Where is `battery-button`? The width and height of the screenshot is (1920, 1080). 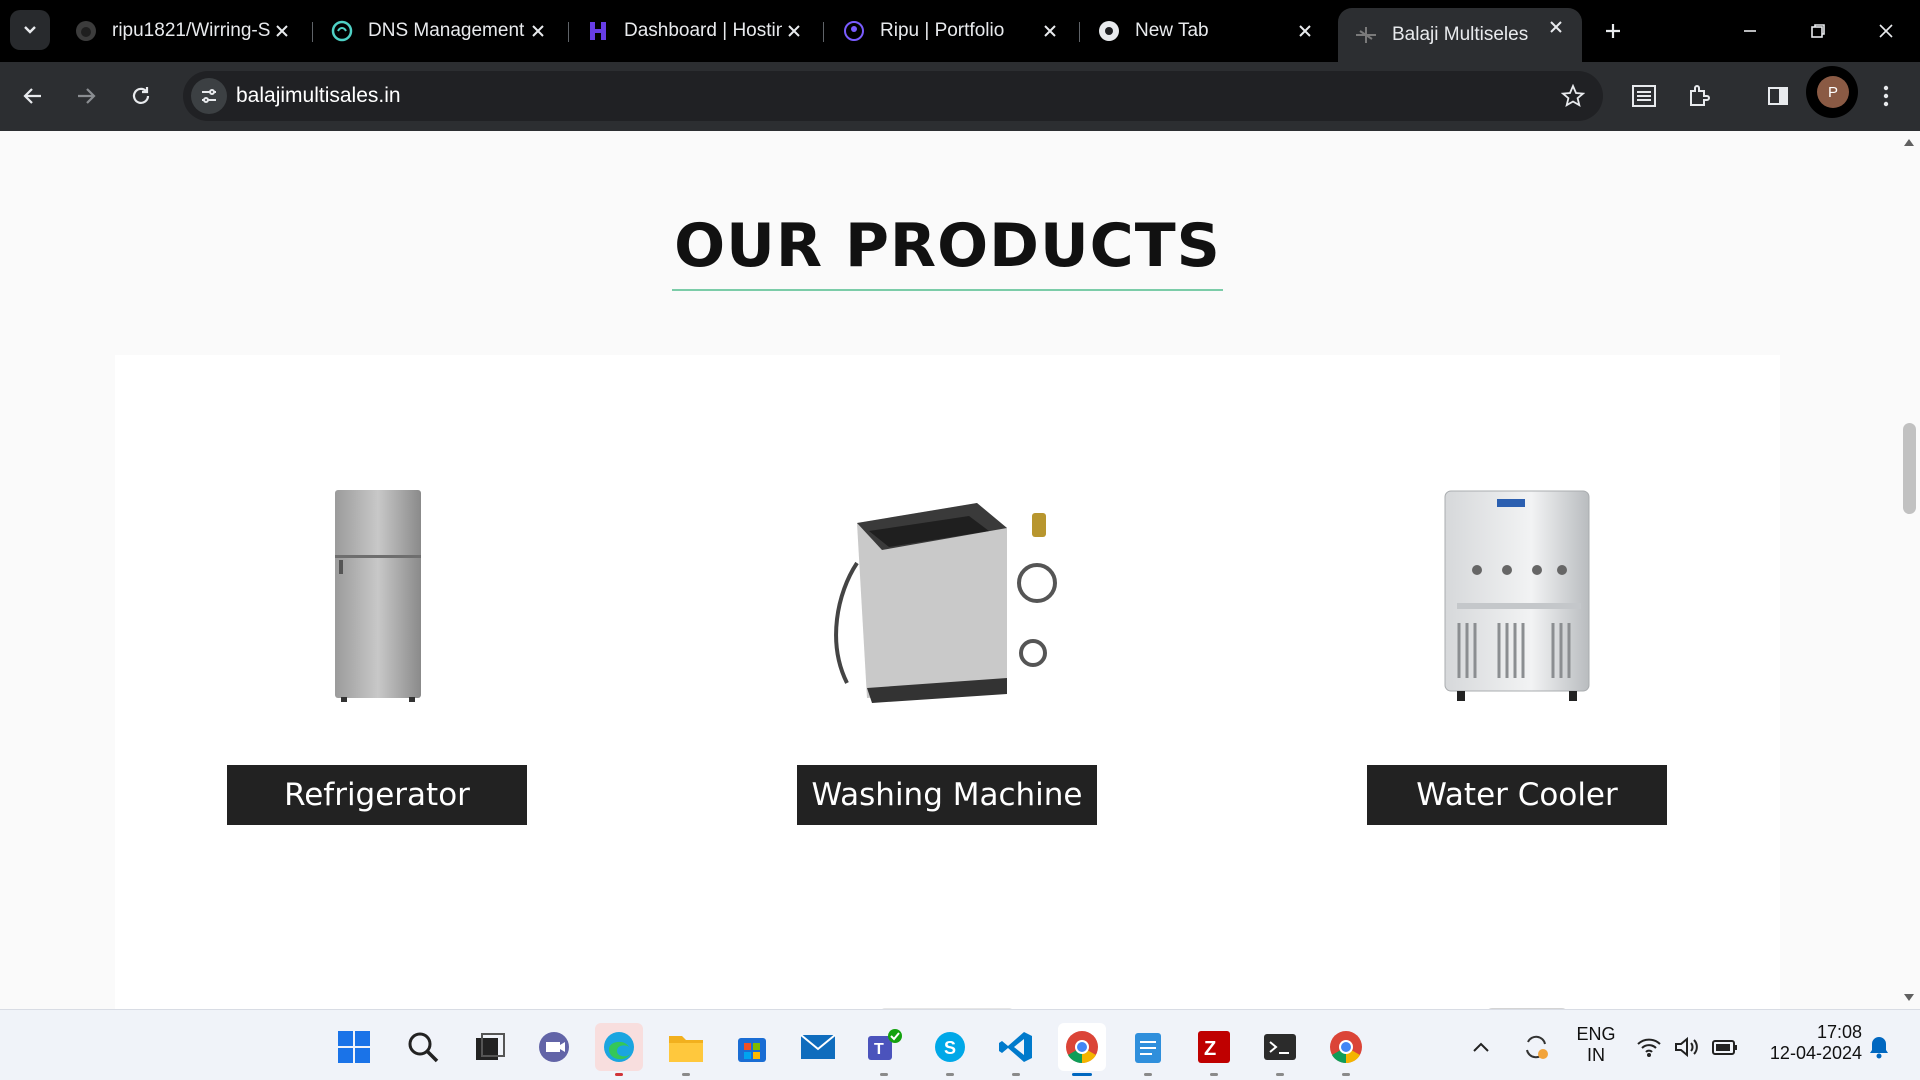
battery-button is located at coordinates (1725, 1047).